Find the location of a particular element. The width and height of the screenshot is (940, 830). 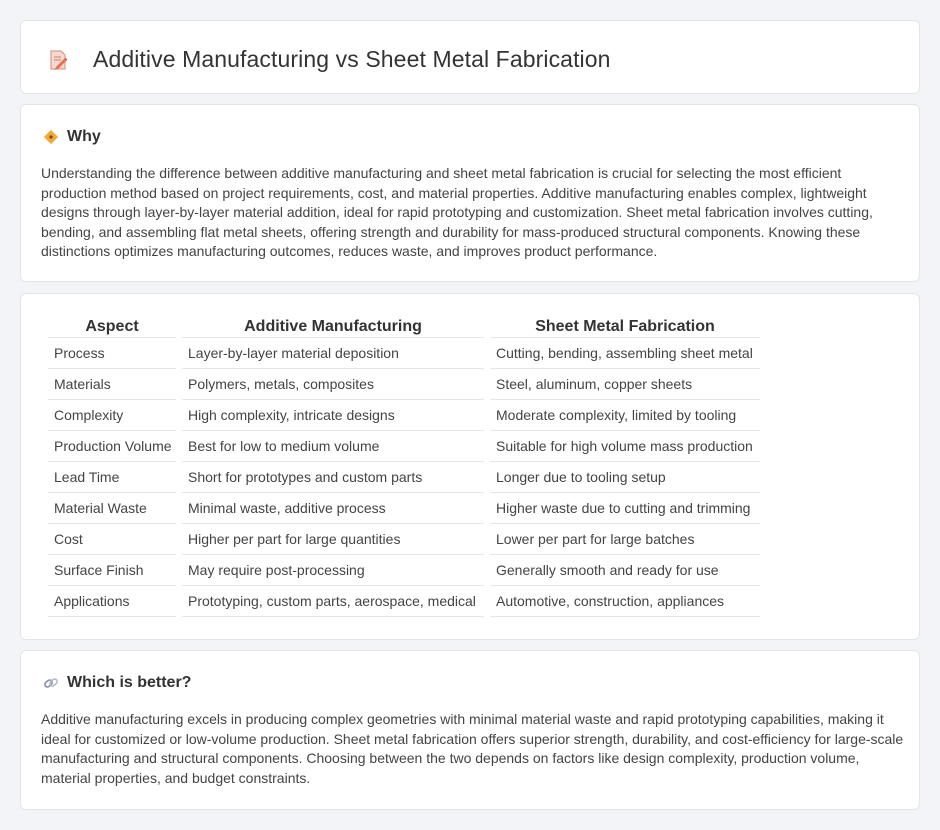

sheet-metal-cell: Automotive, construction, appliances is located at coordinates (625, 601).